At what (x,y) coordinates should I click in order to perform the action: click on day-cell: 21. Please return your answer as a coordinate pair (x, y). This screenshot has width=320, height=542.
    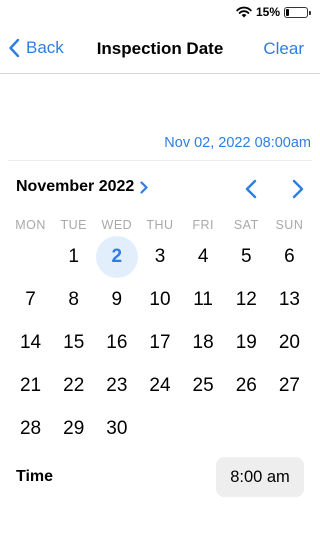
    Looking at the image, I should click on (30, 385).